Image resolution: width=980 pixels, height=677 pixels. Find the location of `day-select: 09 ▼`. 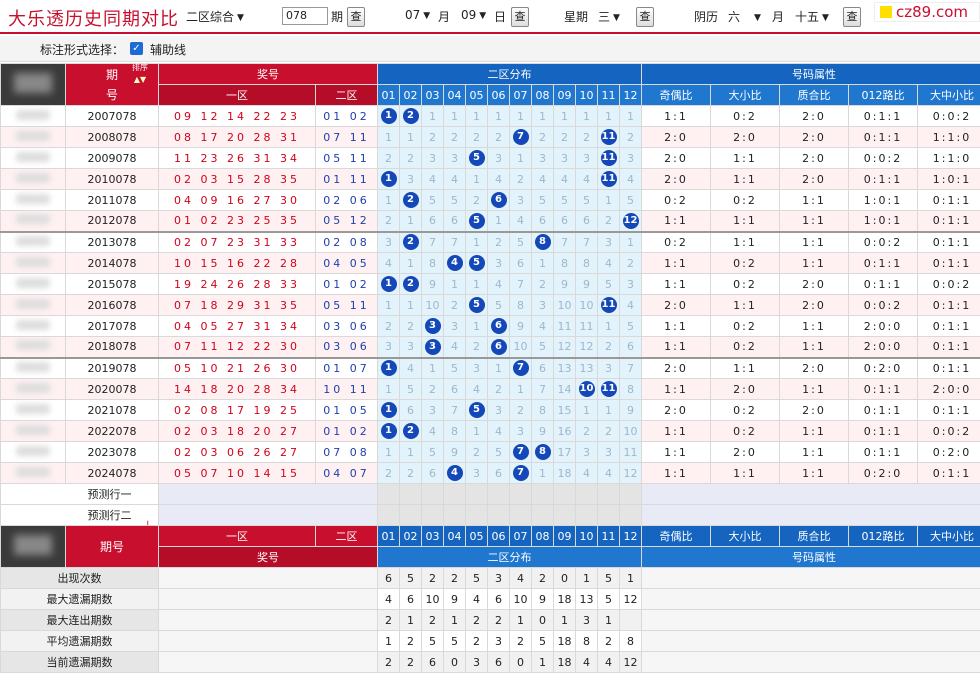

day-select: 09 ▼ is located at coordinates (473, 17).